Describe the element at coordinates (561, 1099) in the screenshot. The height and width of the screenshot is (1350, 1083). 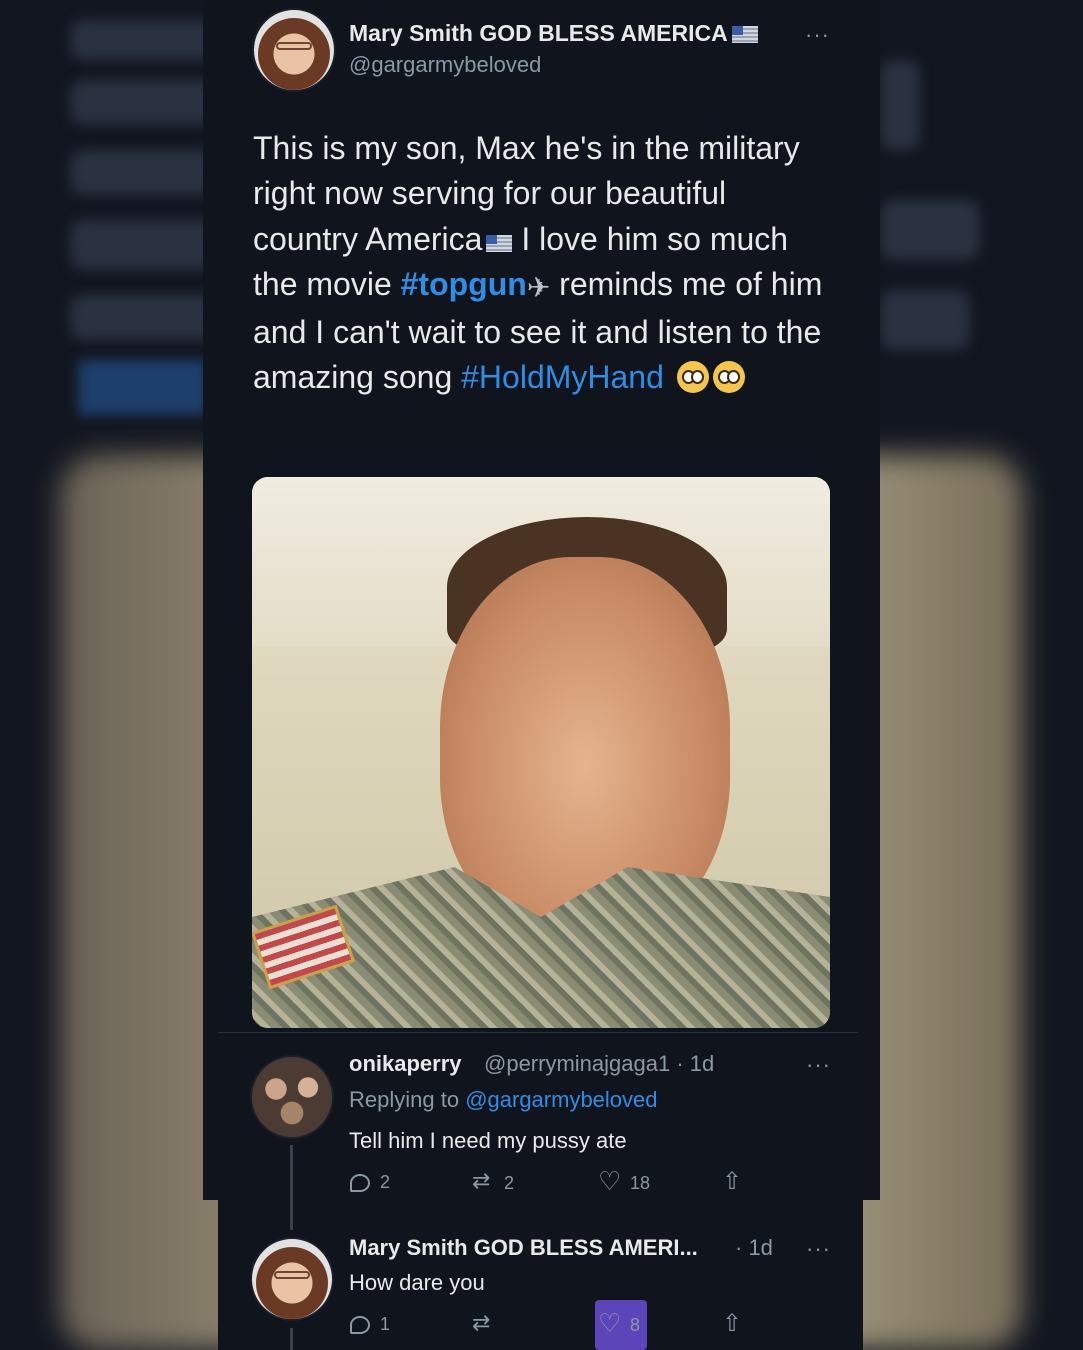
I see `replying-to-mention: @gargarmybeloved` at that location.